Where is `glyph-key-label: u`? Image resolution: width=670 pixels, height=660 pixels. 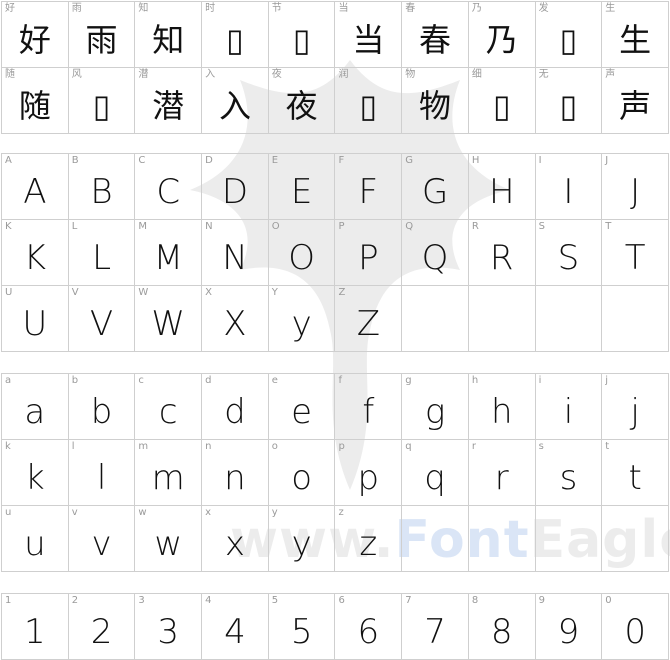 glyph-key-label: u is located at coordinates (8, 512).